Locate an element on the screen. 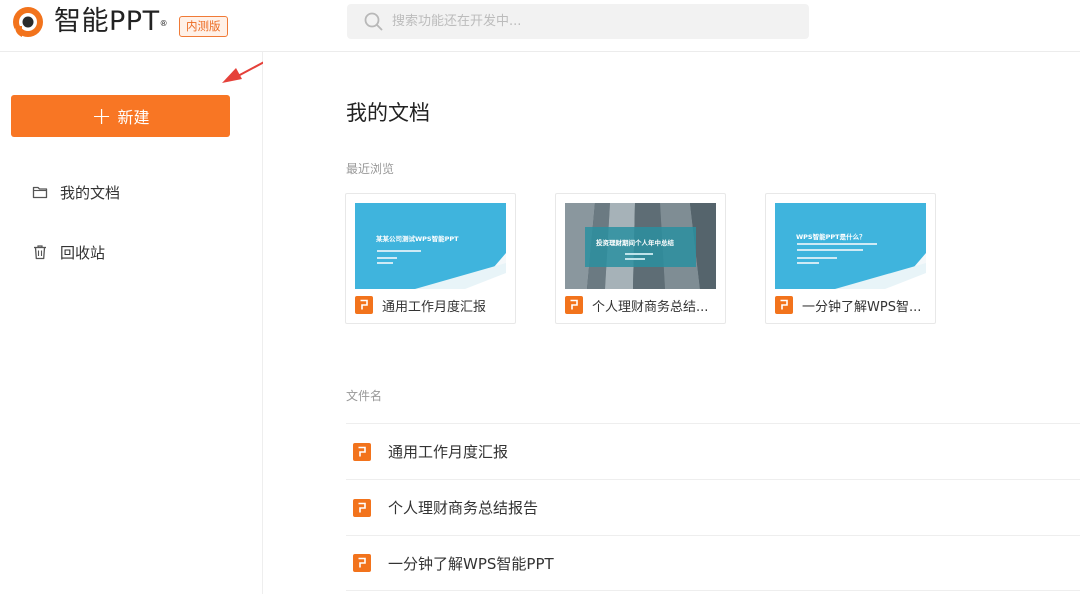 The width and height of the screenshot is (1080, 594). thumbnail-headline: 投资理财期间个人年中总结 is located at coordinates (635, 243).